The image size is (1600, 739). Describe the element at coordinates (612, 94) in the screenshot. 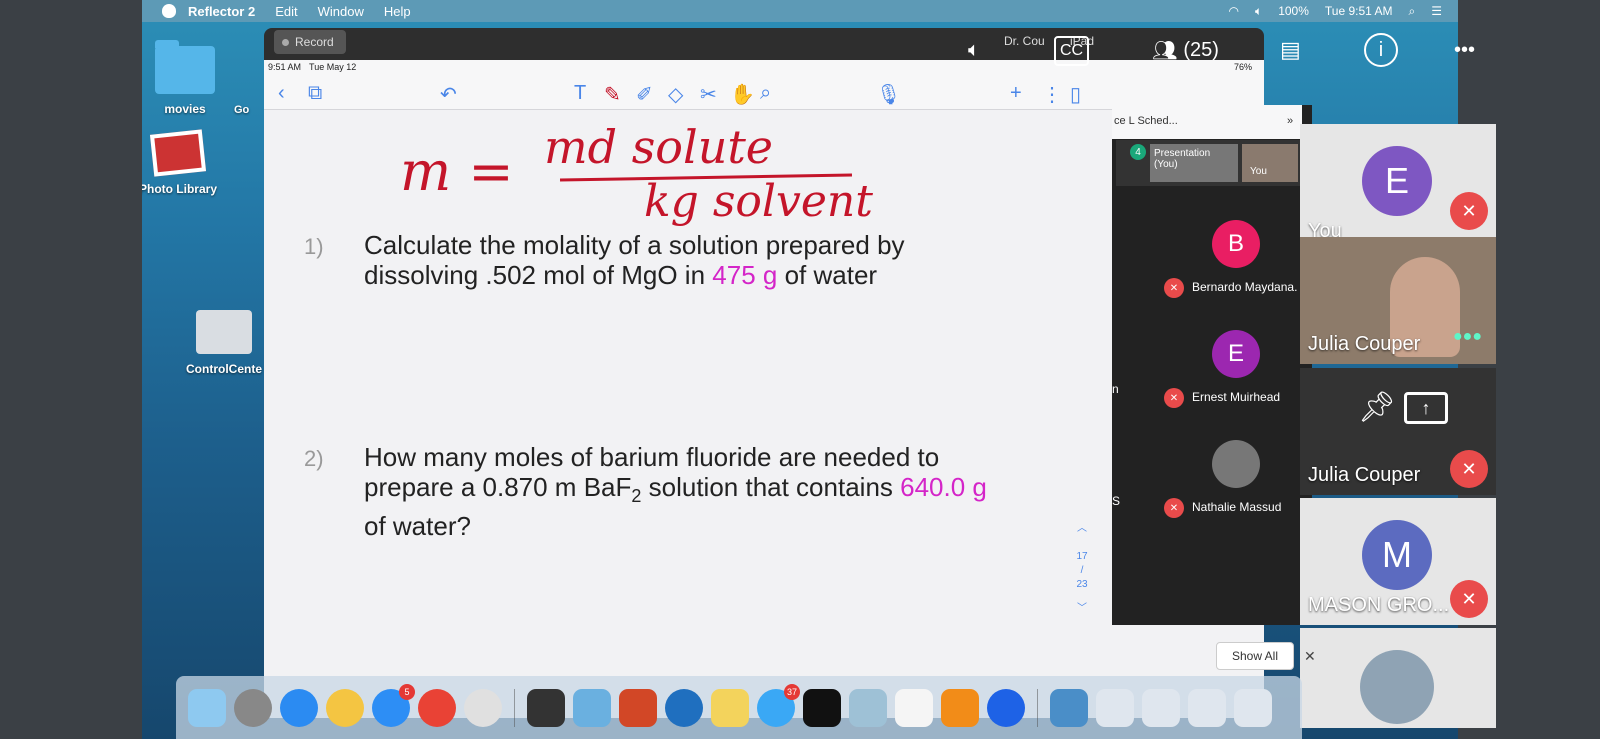

I see `pen-tool-icon: ✎` at that location.